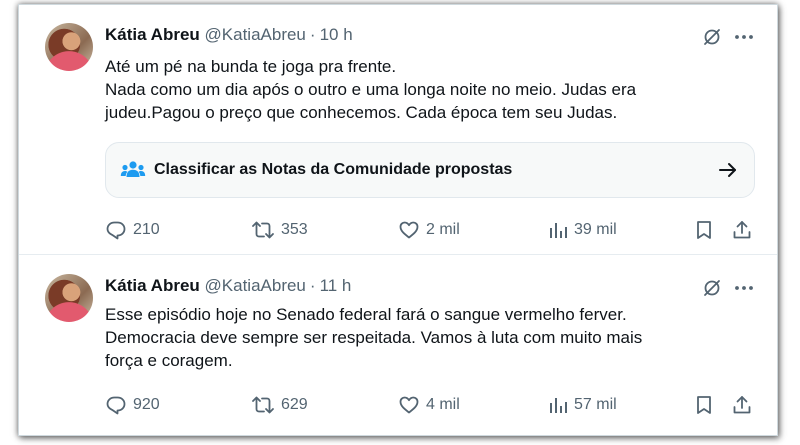 This screenshot has height=445, width=800. Describe the element at coordinates (132, 405) in the screenshot. I see `reply-button: 920` at that location.